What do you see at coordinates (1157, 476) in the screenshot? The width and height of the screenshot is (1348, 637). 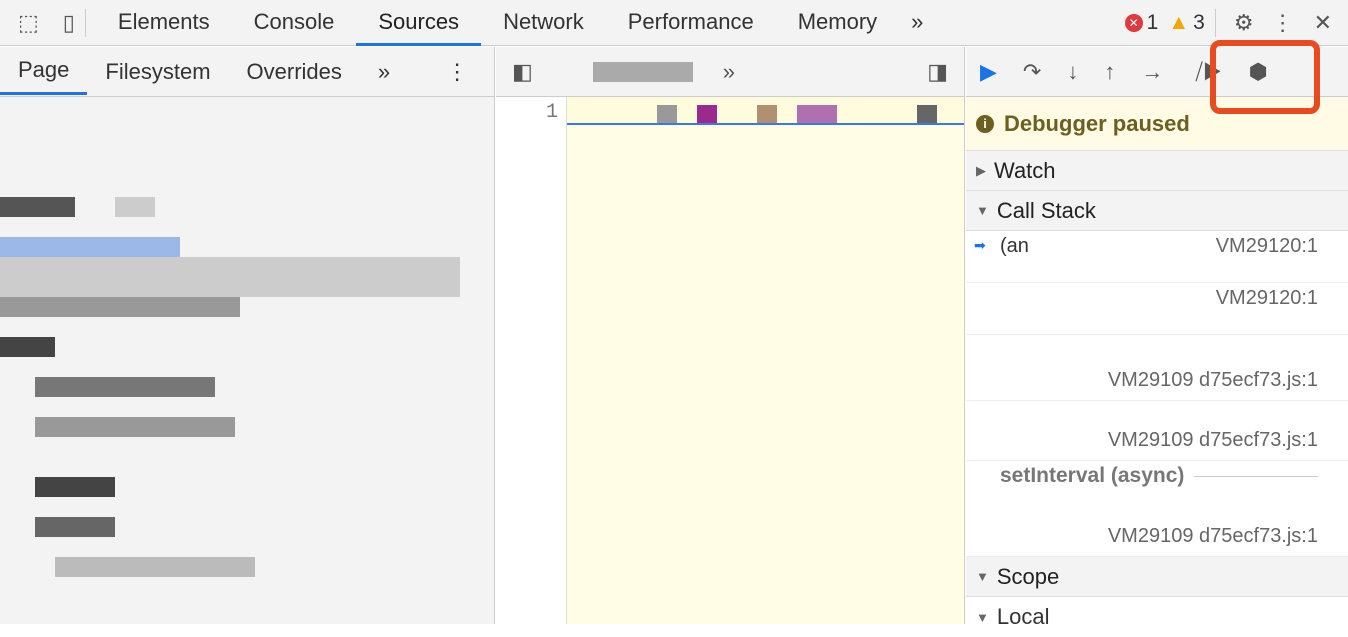 I see `async-separator: setInterval (async)` at bounding box center [1157, 476].